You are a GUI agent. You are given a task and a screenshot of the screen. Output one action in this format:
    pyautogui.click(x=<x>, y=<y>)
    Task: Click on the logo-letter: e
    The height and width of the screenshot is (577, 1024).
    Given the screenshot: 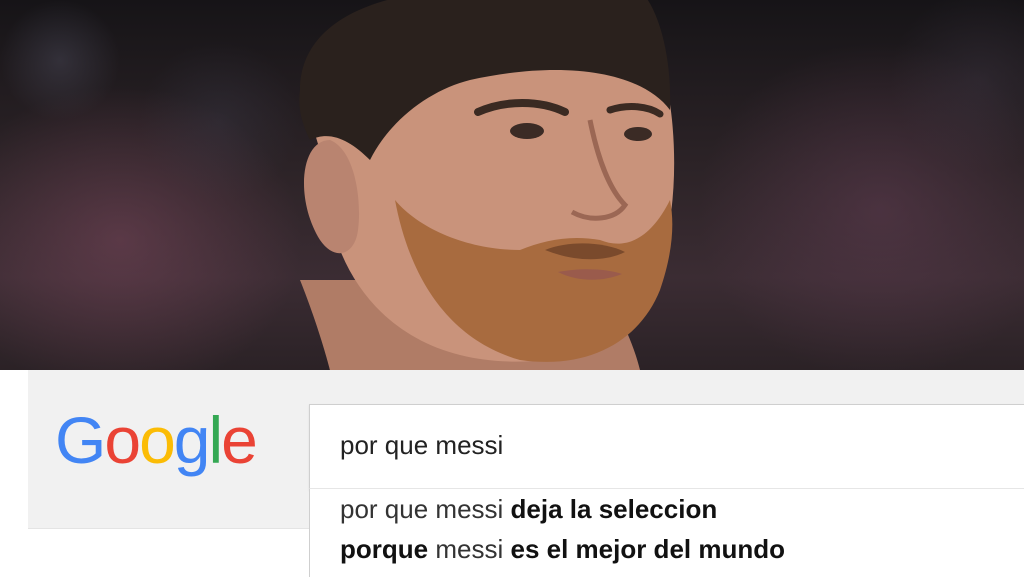 What is the action you would take?
    pyautogui.click(x=239, y=440)
    